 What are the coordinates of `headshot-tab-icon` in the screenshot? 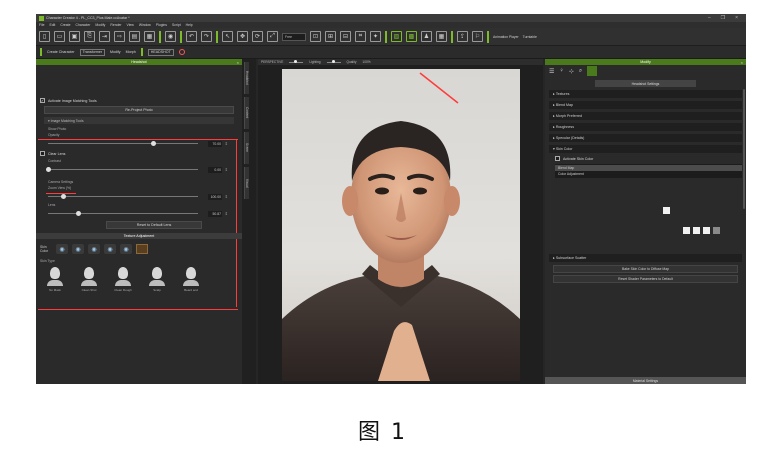 It's located at (592, 71).